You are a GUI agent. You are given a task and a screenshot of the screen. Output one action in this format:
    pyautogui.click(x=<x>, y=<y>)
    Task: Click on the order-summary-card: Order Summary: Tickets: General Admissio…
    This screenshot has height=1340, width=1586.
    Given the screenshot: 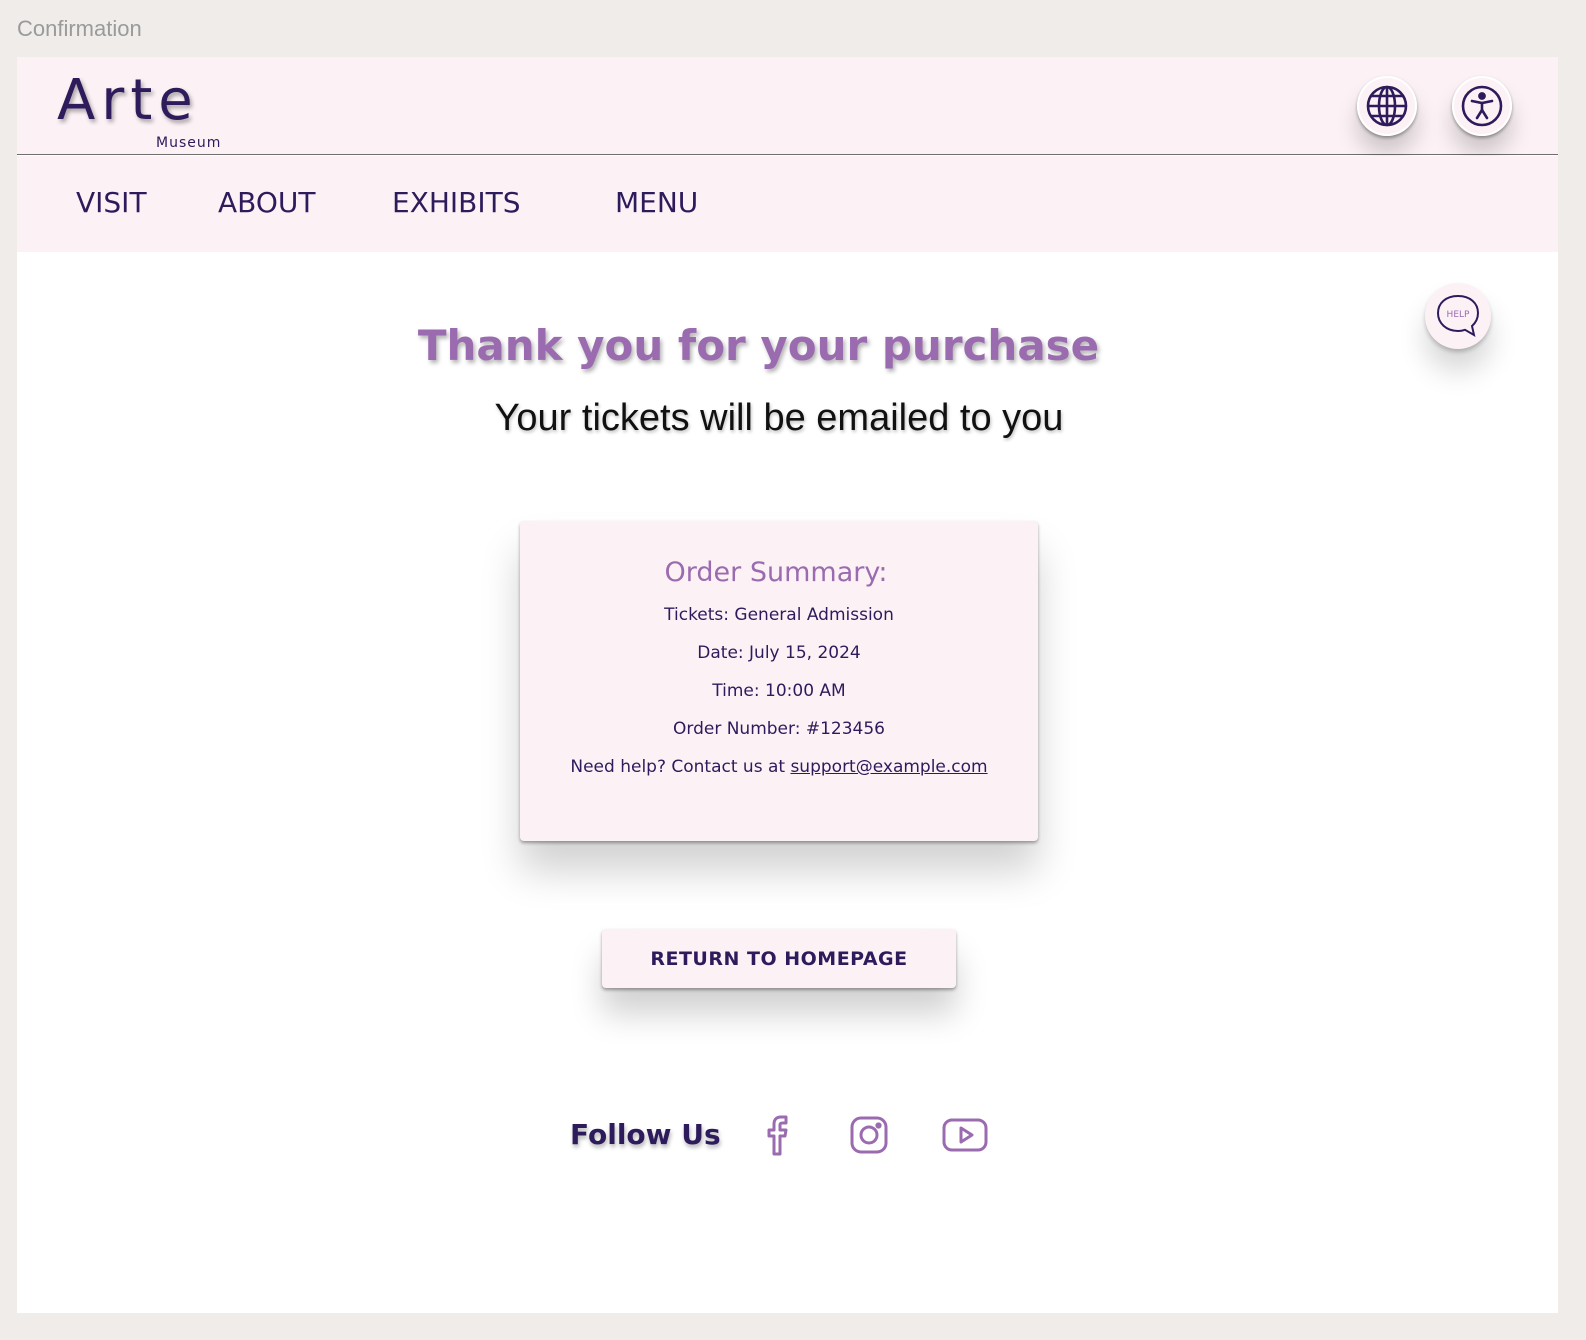 What is the action you would take?
    pyautogui.click(x=779, y=681)
    